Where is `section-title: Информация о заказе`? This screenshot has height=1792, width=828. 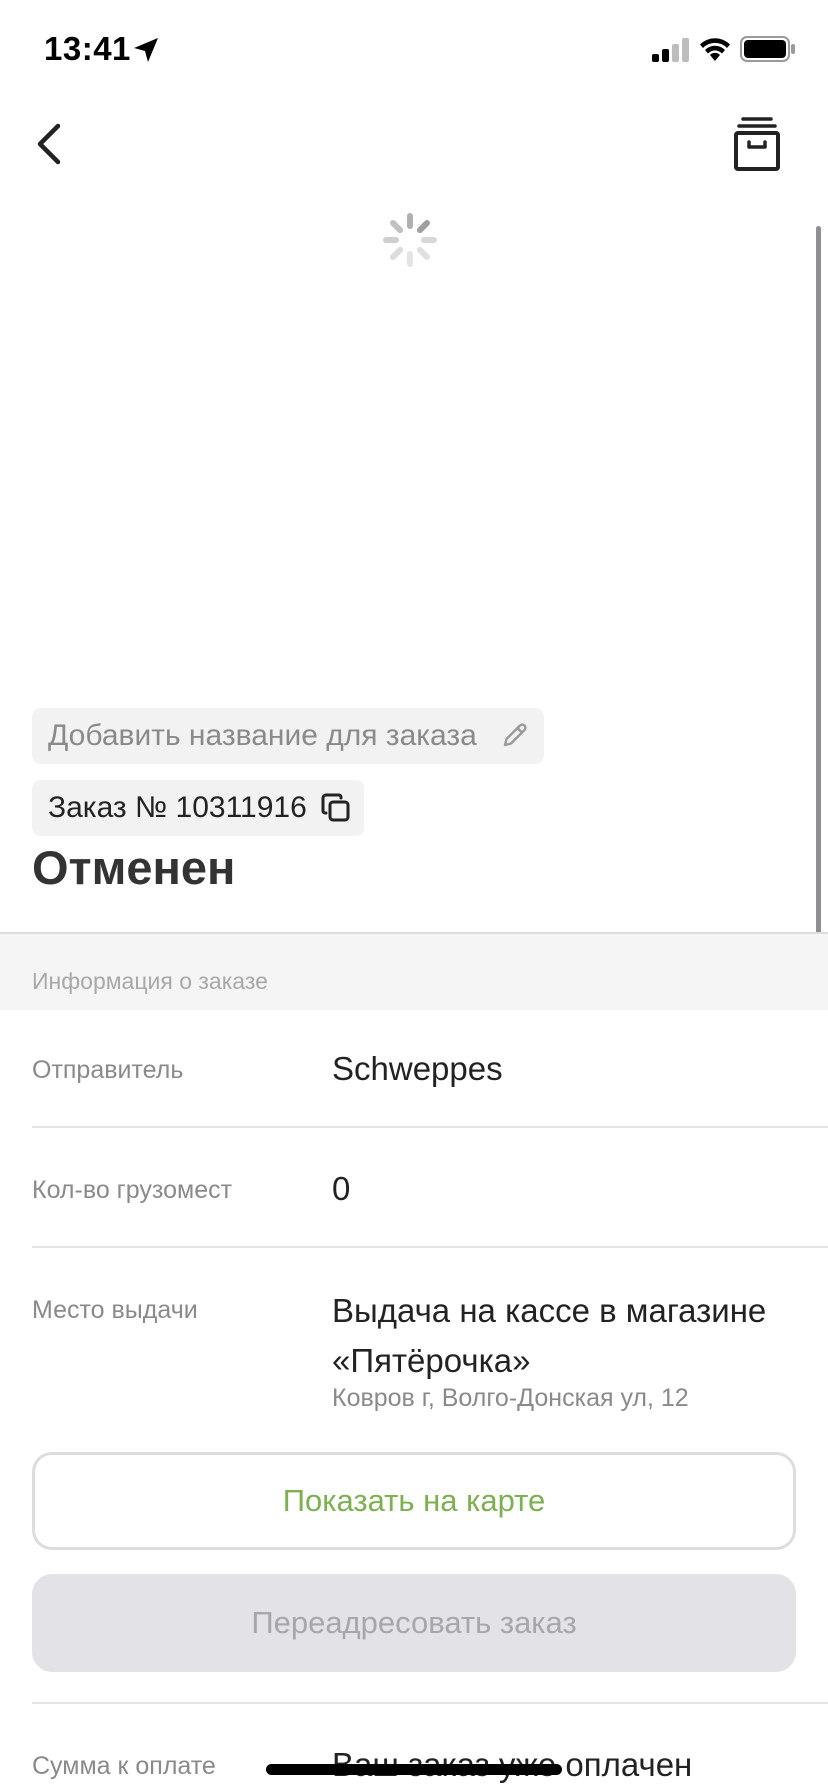
section-title: Информация о заказе is located at coordinates (150, 981).